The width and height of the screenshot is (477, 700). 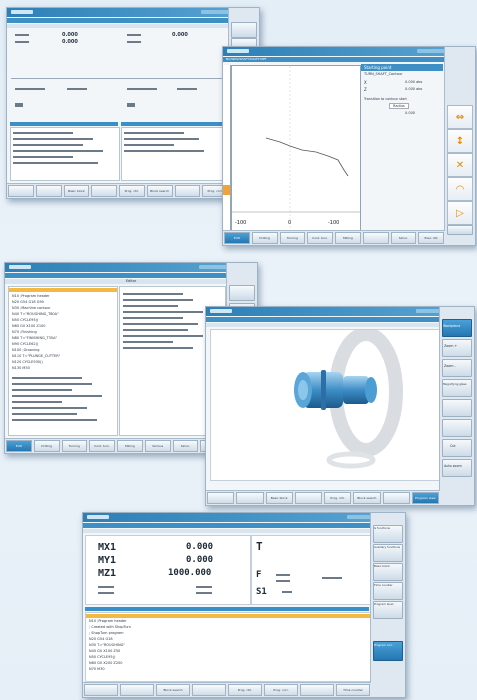 What do you see at coordinates (457, 368) in the screenshot?
I see `zoom-out-softkey` at bounding box center [457, 368].